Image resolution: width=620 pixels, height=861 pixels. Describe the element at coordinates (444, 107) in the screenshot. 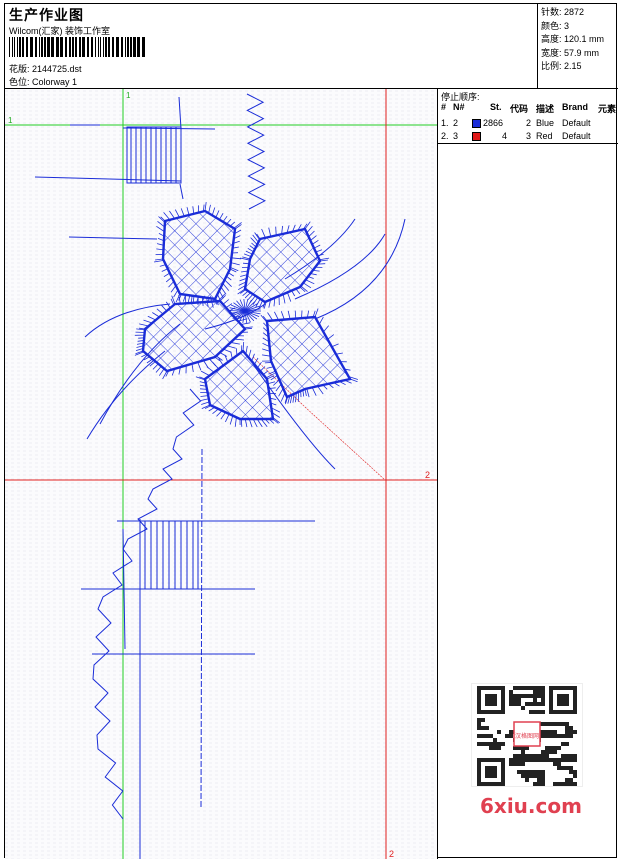

I see `col-index: #` at that location.